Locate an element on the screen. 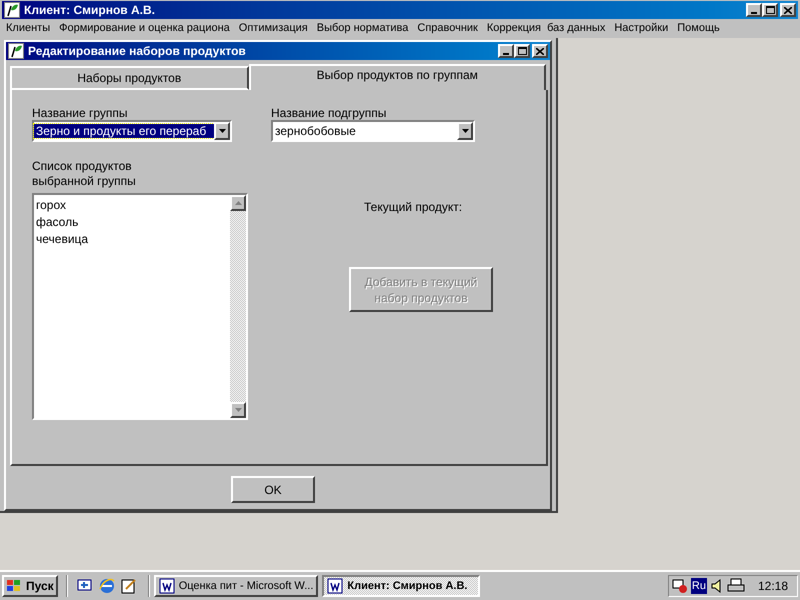  notepad-icon is located at coordinates (129, 586).